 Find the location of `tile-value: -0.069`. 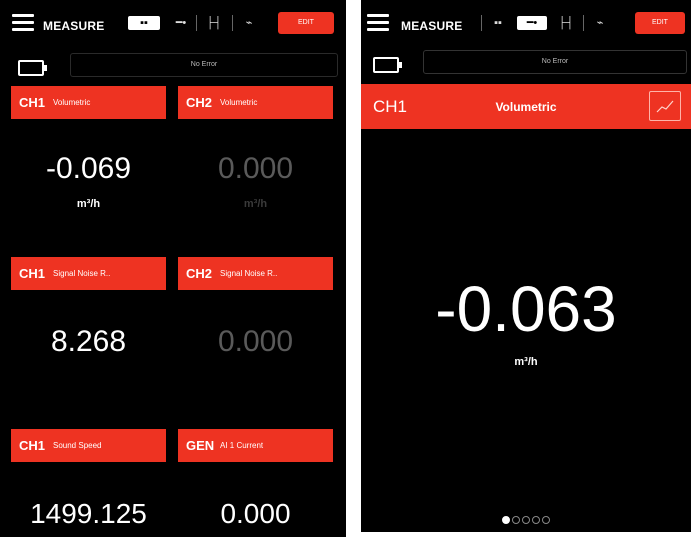

tile-value: -0.069 is located at coordinates (88, 168).